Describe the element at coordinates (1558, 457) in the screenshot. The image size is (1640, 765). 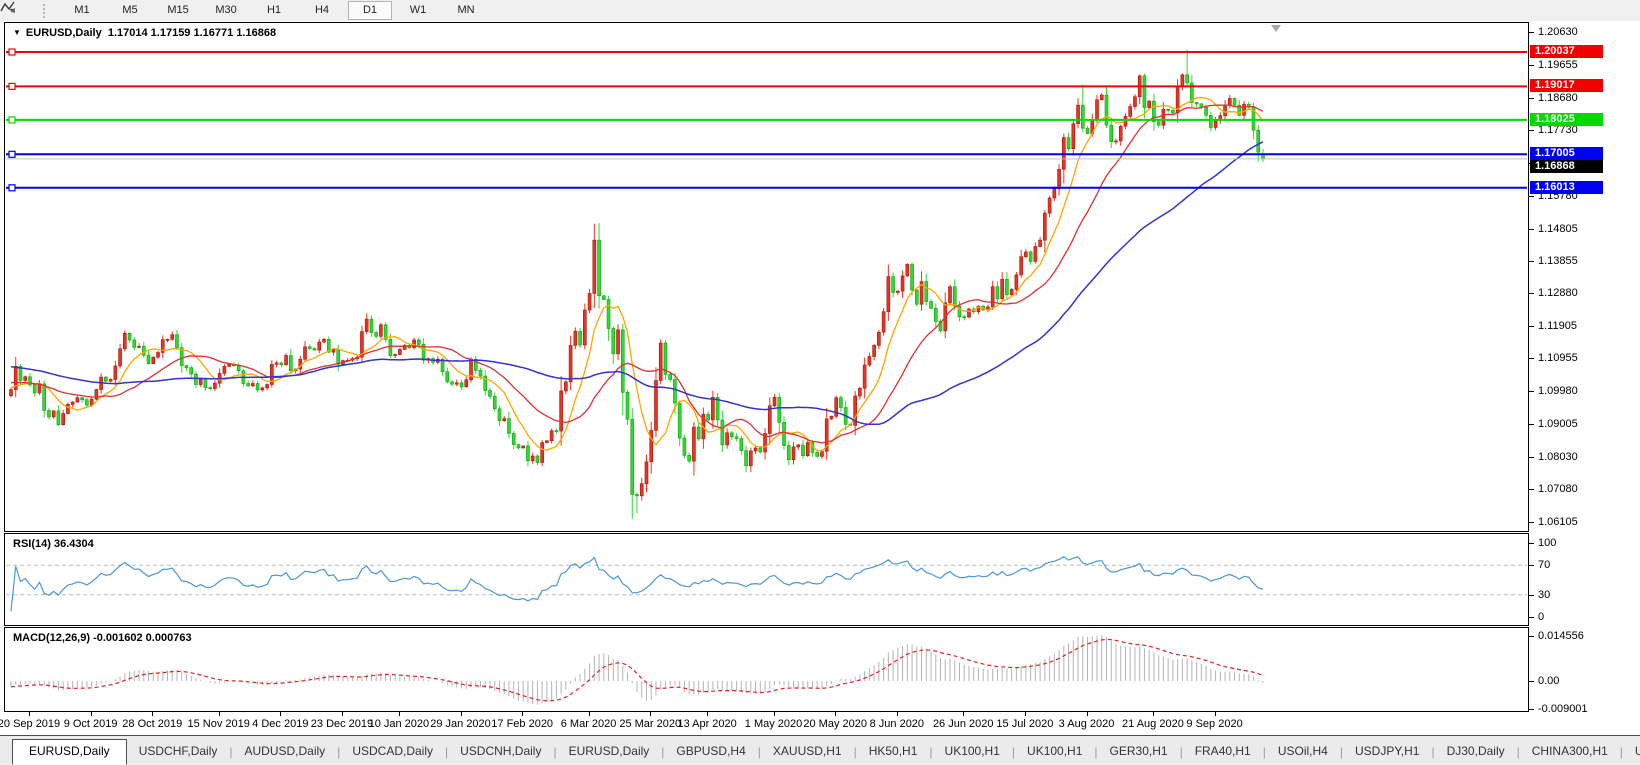
I see `price-tick-label: 1.08030` at that location.